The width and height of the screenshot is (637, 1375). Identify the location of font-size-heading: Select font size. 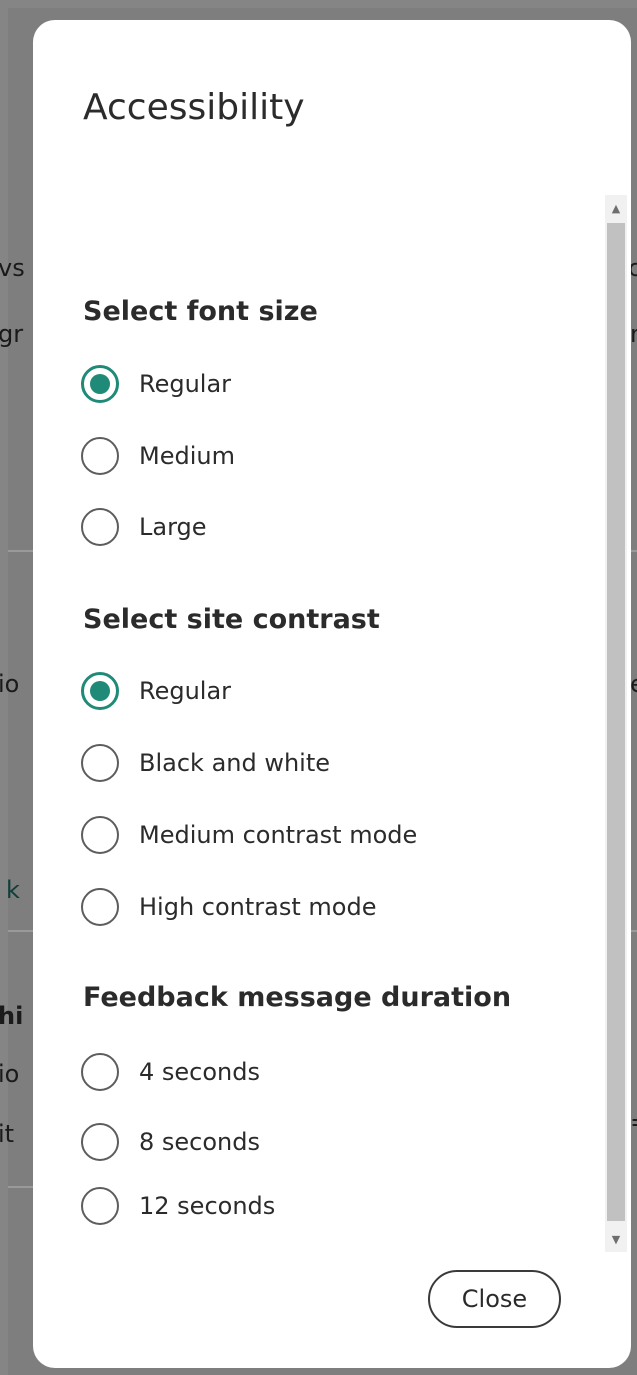
(200, 311).